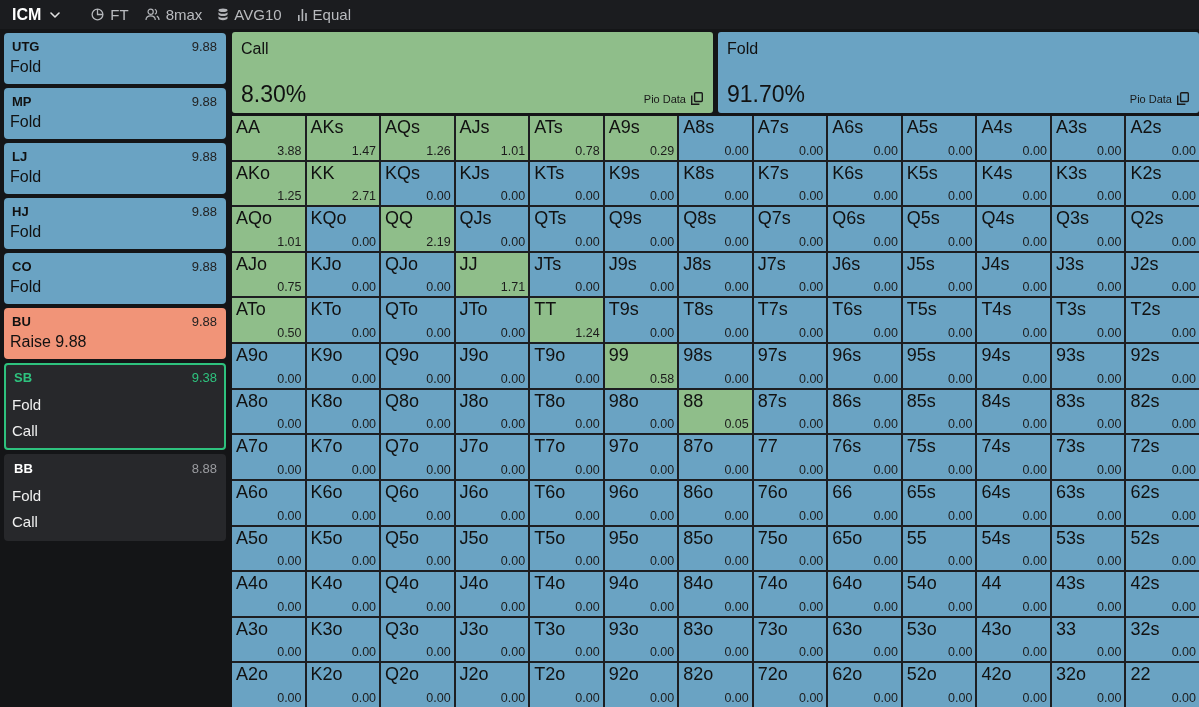  What do you see at coordinates (417, 229) in the screenshot?
I see `hand-cell: QQ 2.19` at bounding box center [417, 229].